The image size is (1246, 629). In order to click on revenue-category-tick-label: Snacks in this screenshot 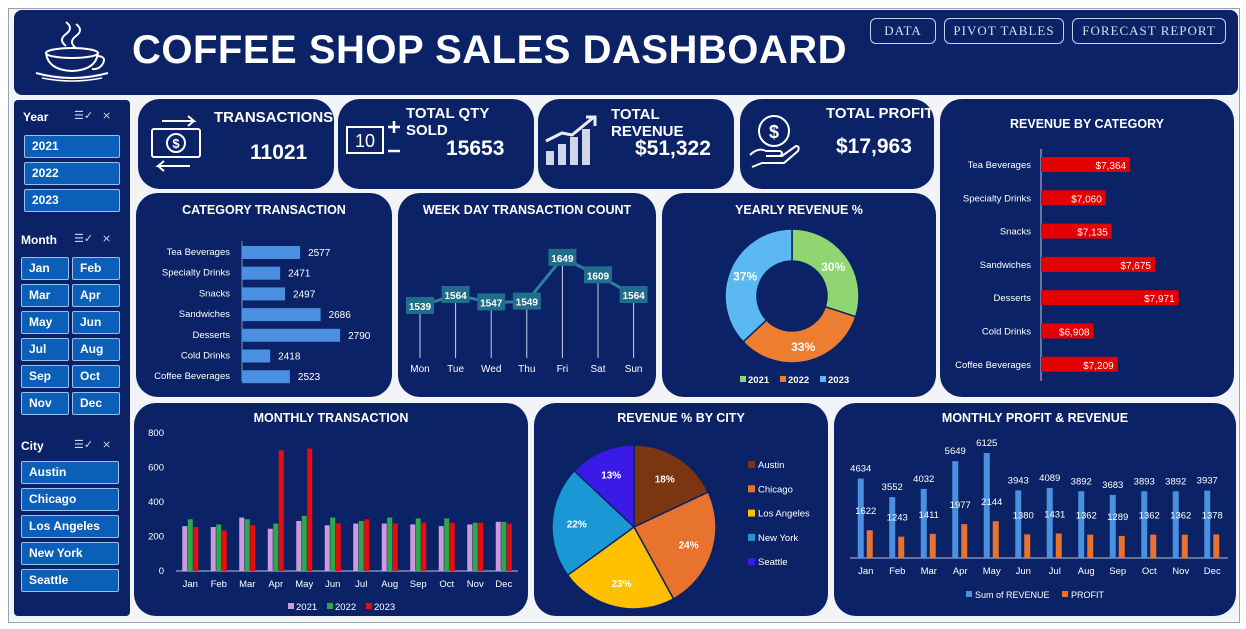, I will do `click(1015, 232)`.